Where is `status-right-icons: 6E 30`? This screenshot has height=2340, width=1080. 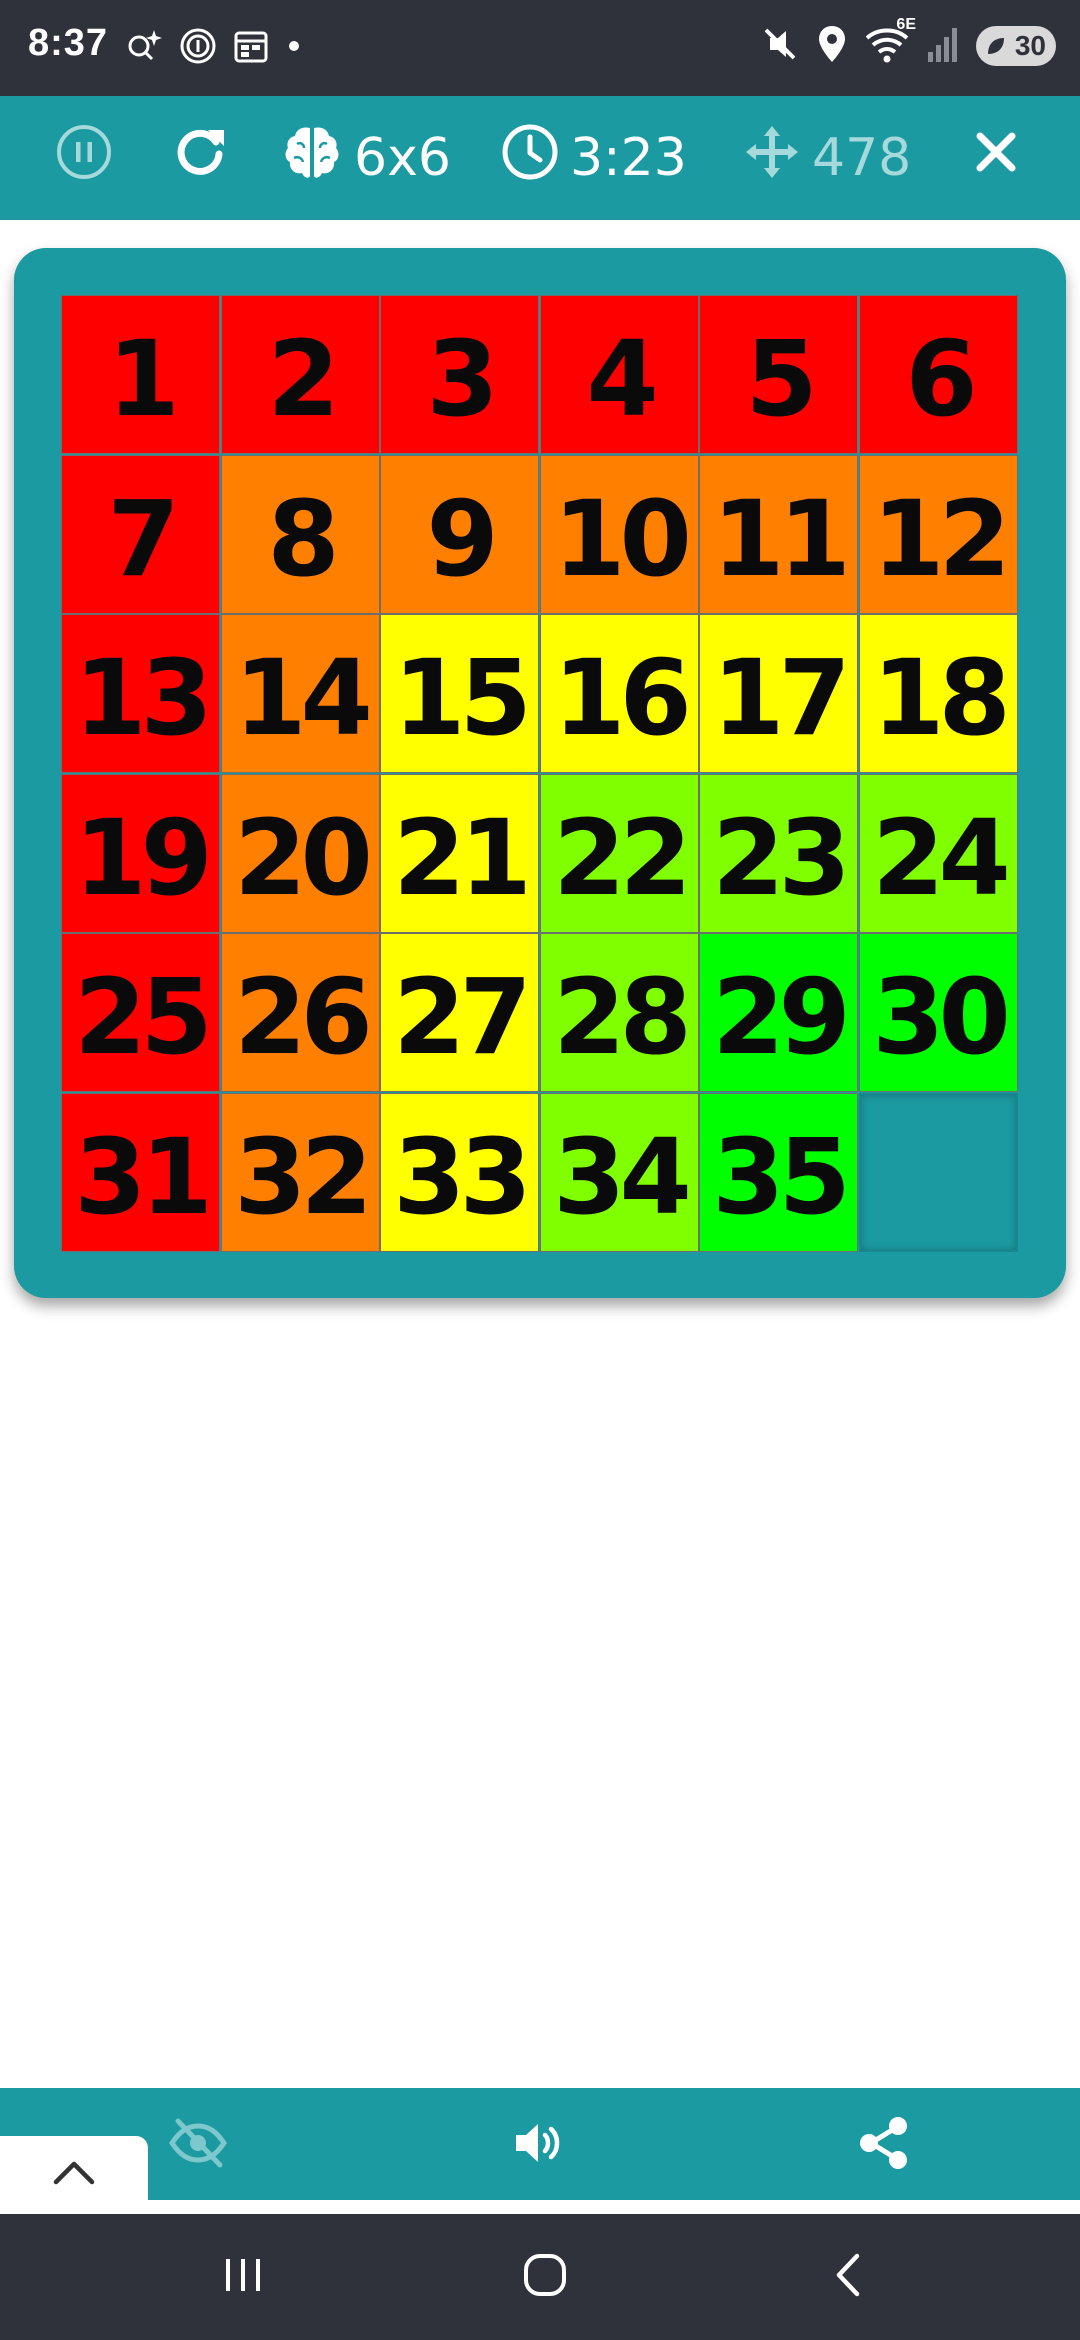 status-right-icons: 6E 30 is located at coordinates (908, 42).